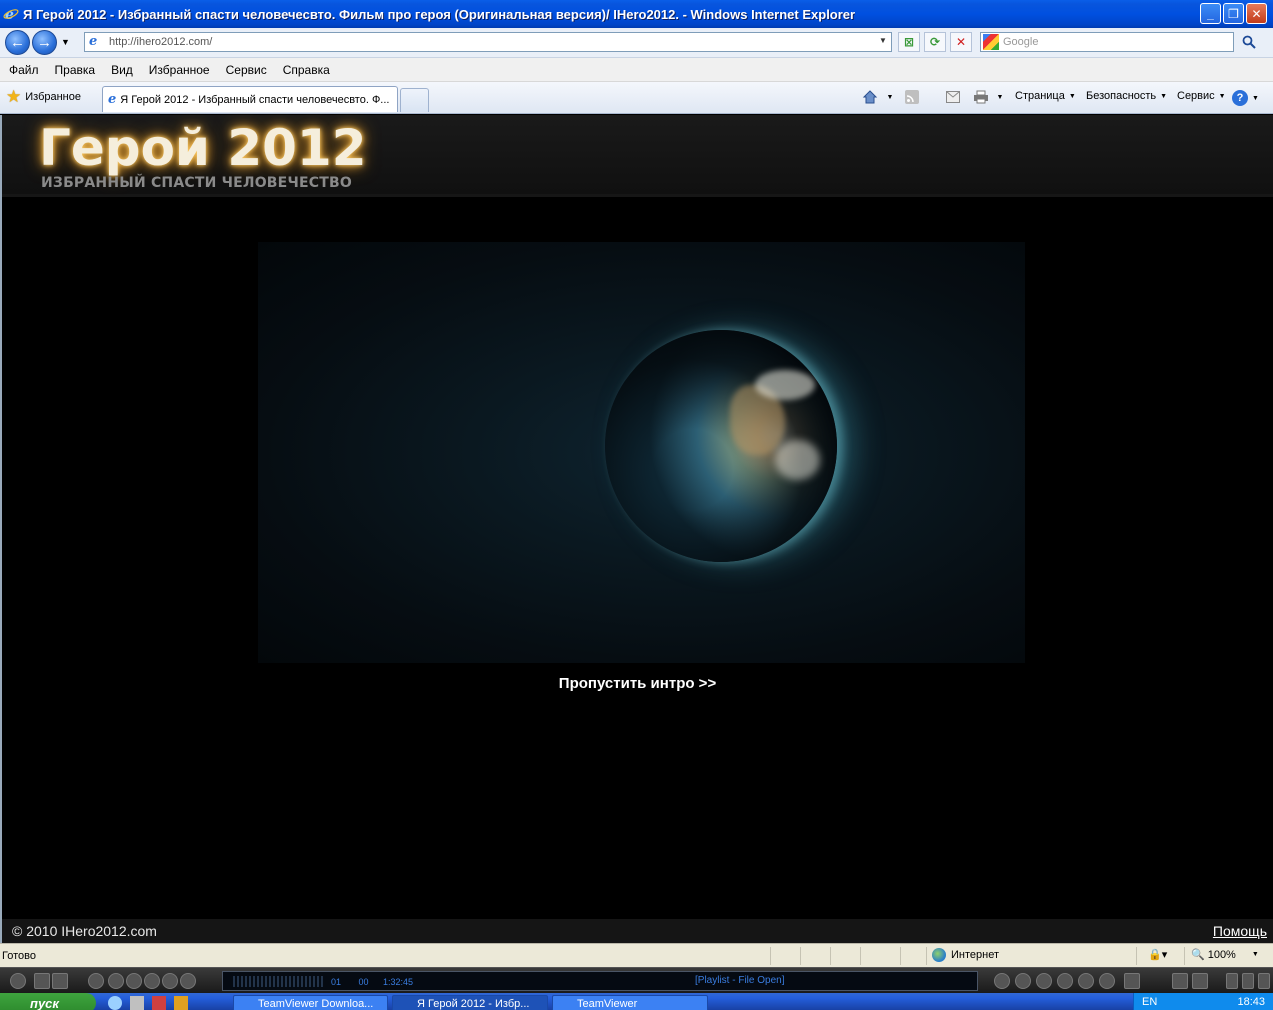  Describe the element at coordinates (1248, 981) in the screenshot. I see `player-maximize-icon` at that location.